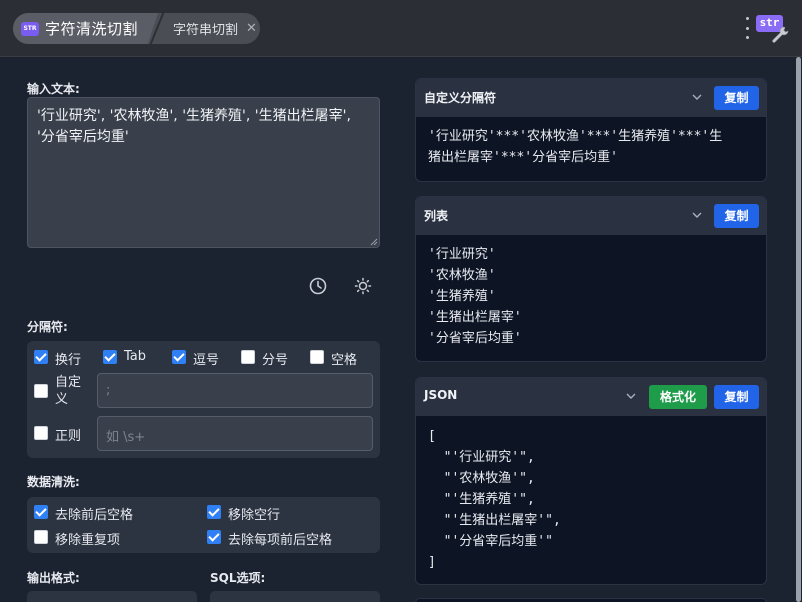 The image size is (802, 602). What do you see at coordinates (441, 395) in the screenshot?
I see `card-title: JSON` at bounding box center [441, 395].